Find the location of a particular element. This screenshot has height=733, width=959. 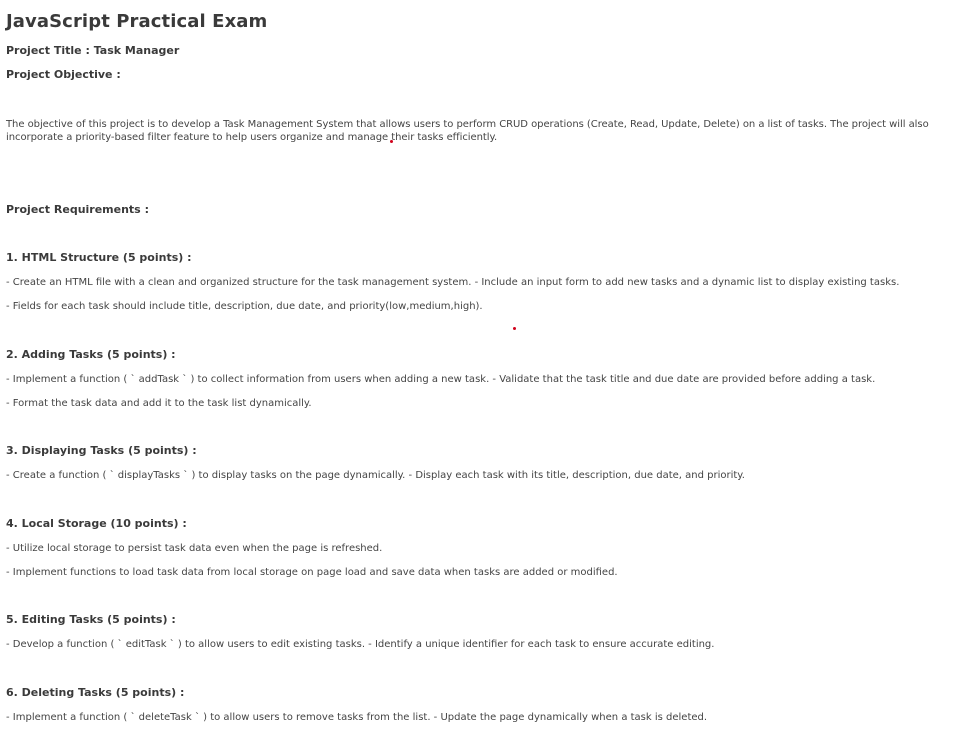

section-heading-html-structure: 1. HTML Structure (5 points) : is located at coordinates (99, 257).